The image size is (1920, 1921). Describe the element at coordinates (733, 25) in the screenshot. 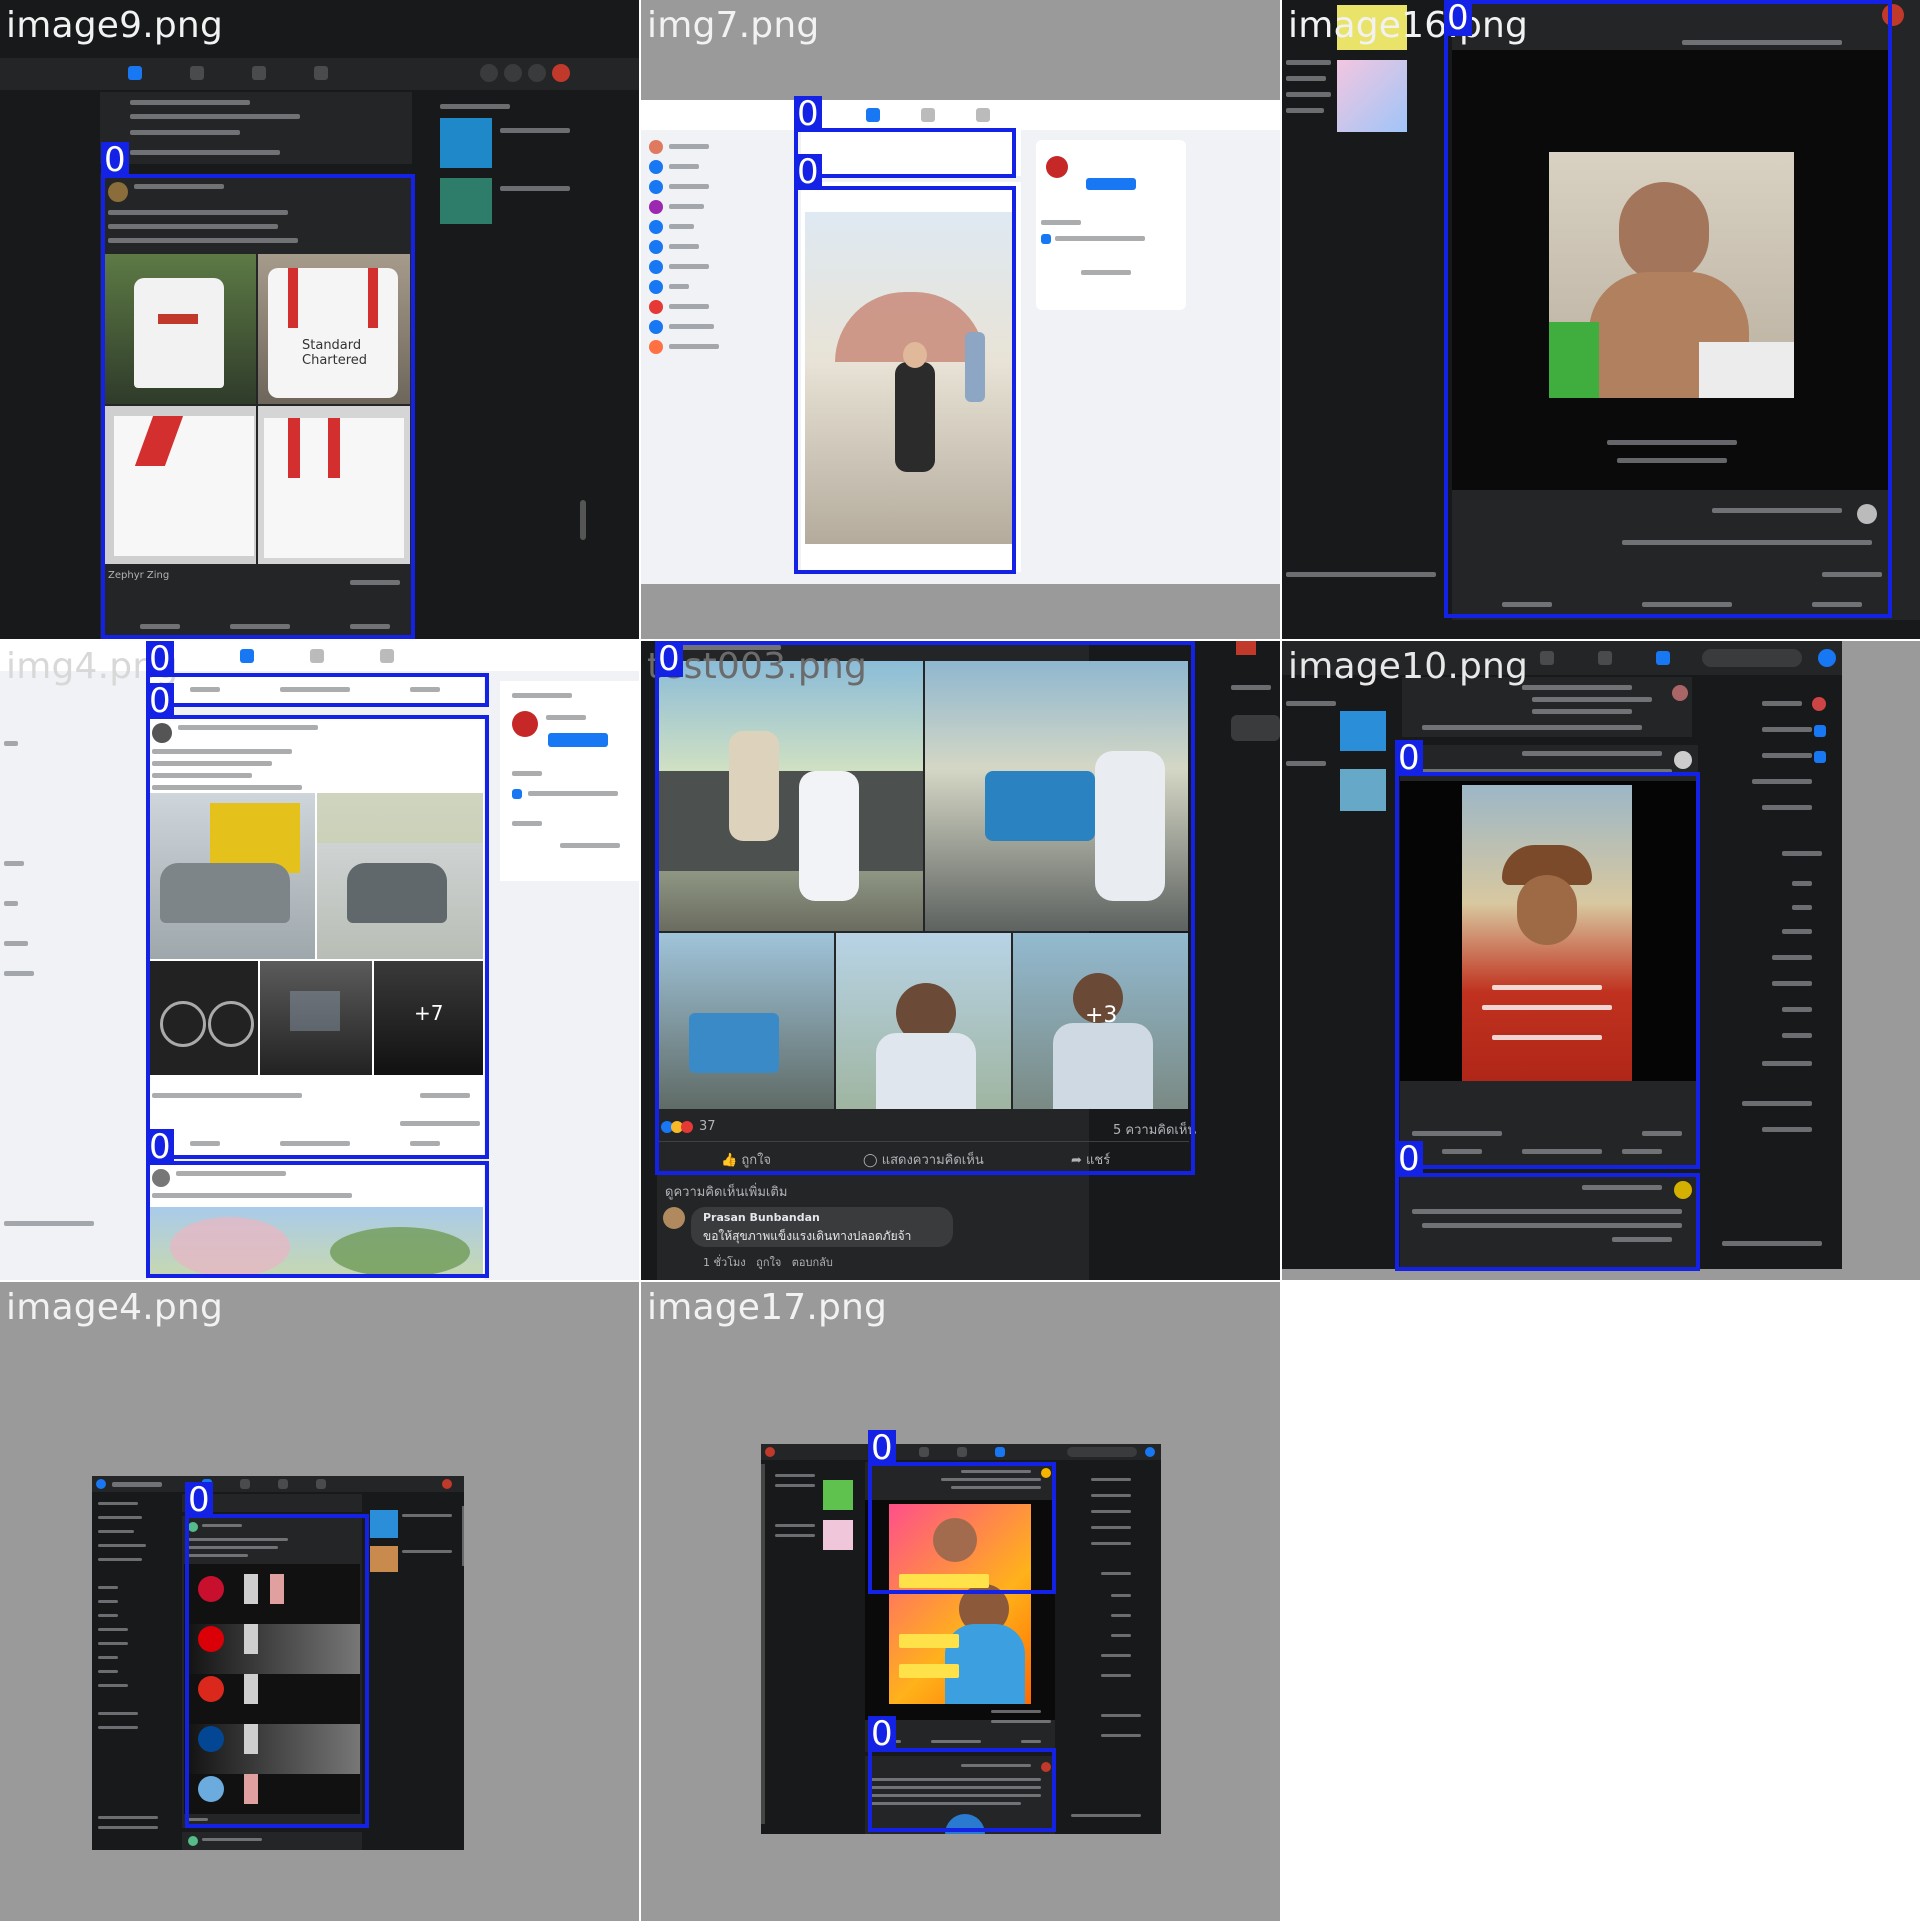

I see `filename-label: img7.png` at that location.